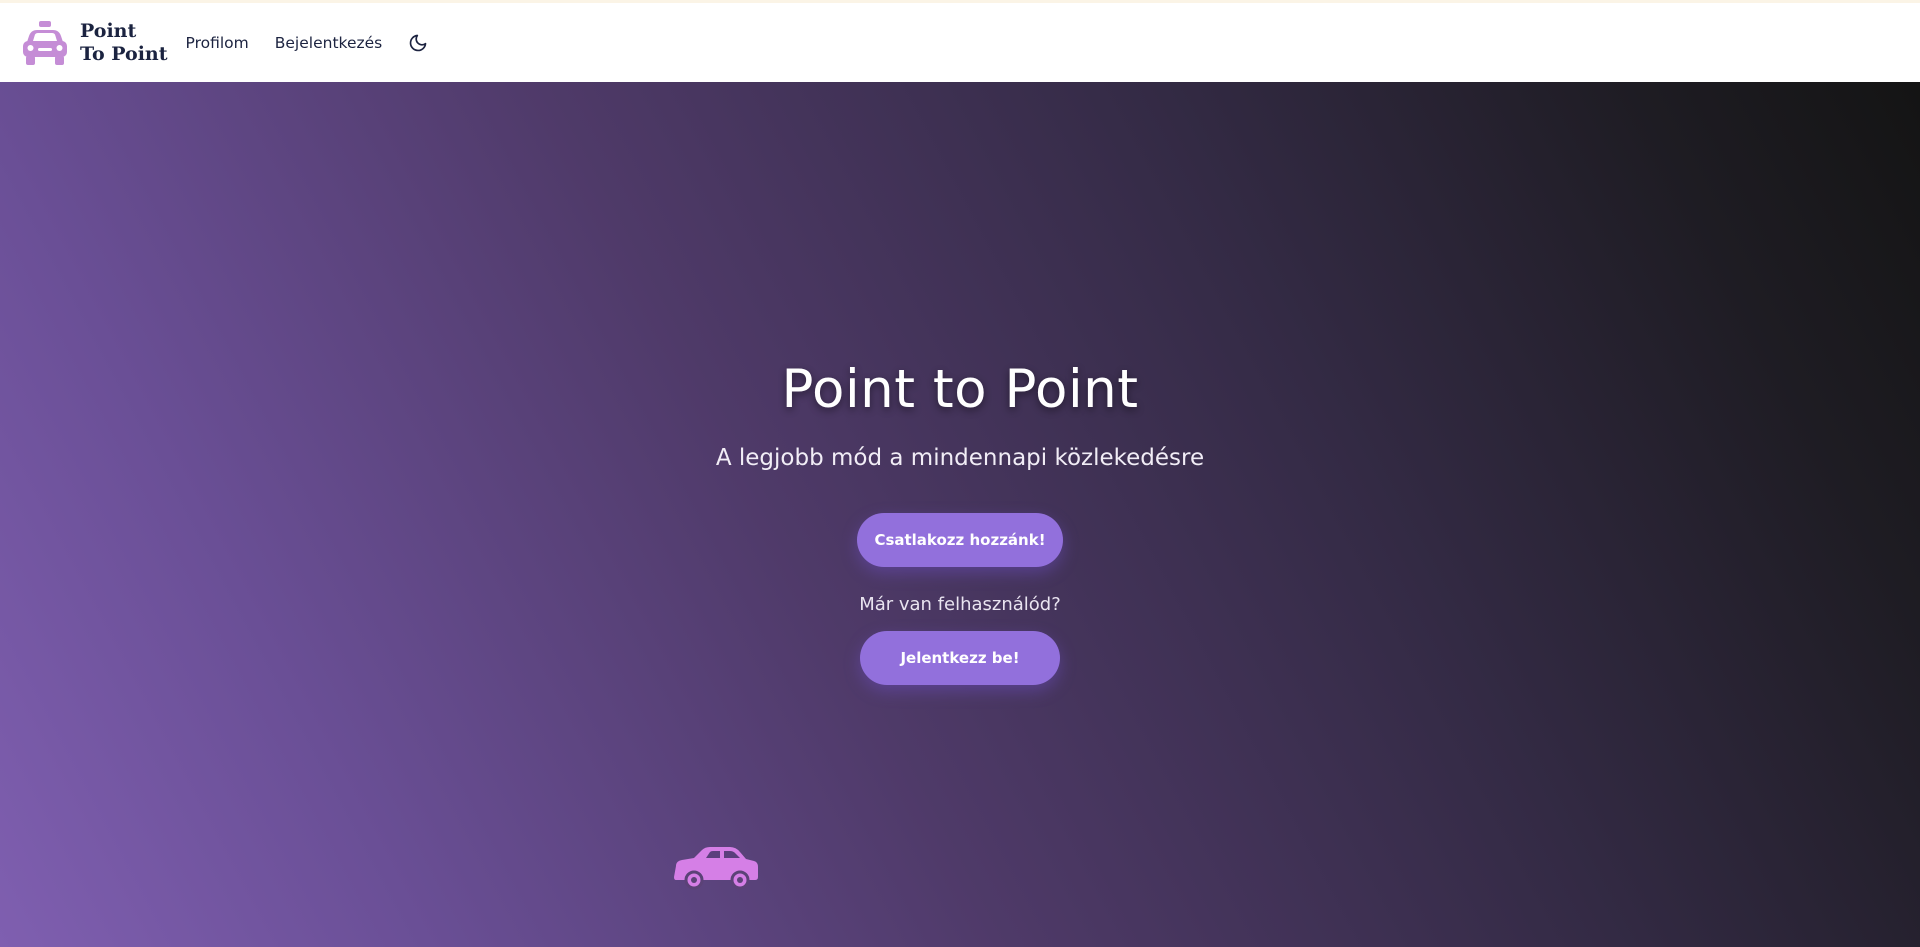  Describe the element at coordinates (108, 30) in the screenshot. I see `brand-name-line1: Point` at that location.